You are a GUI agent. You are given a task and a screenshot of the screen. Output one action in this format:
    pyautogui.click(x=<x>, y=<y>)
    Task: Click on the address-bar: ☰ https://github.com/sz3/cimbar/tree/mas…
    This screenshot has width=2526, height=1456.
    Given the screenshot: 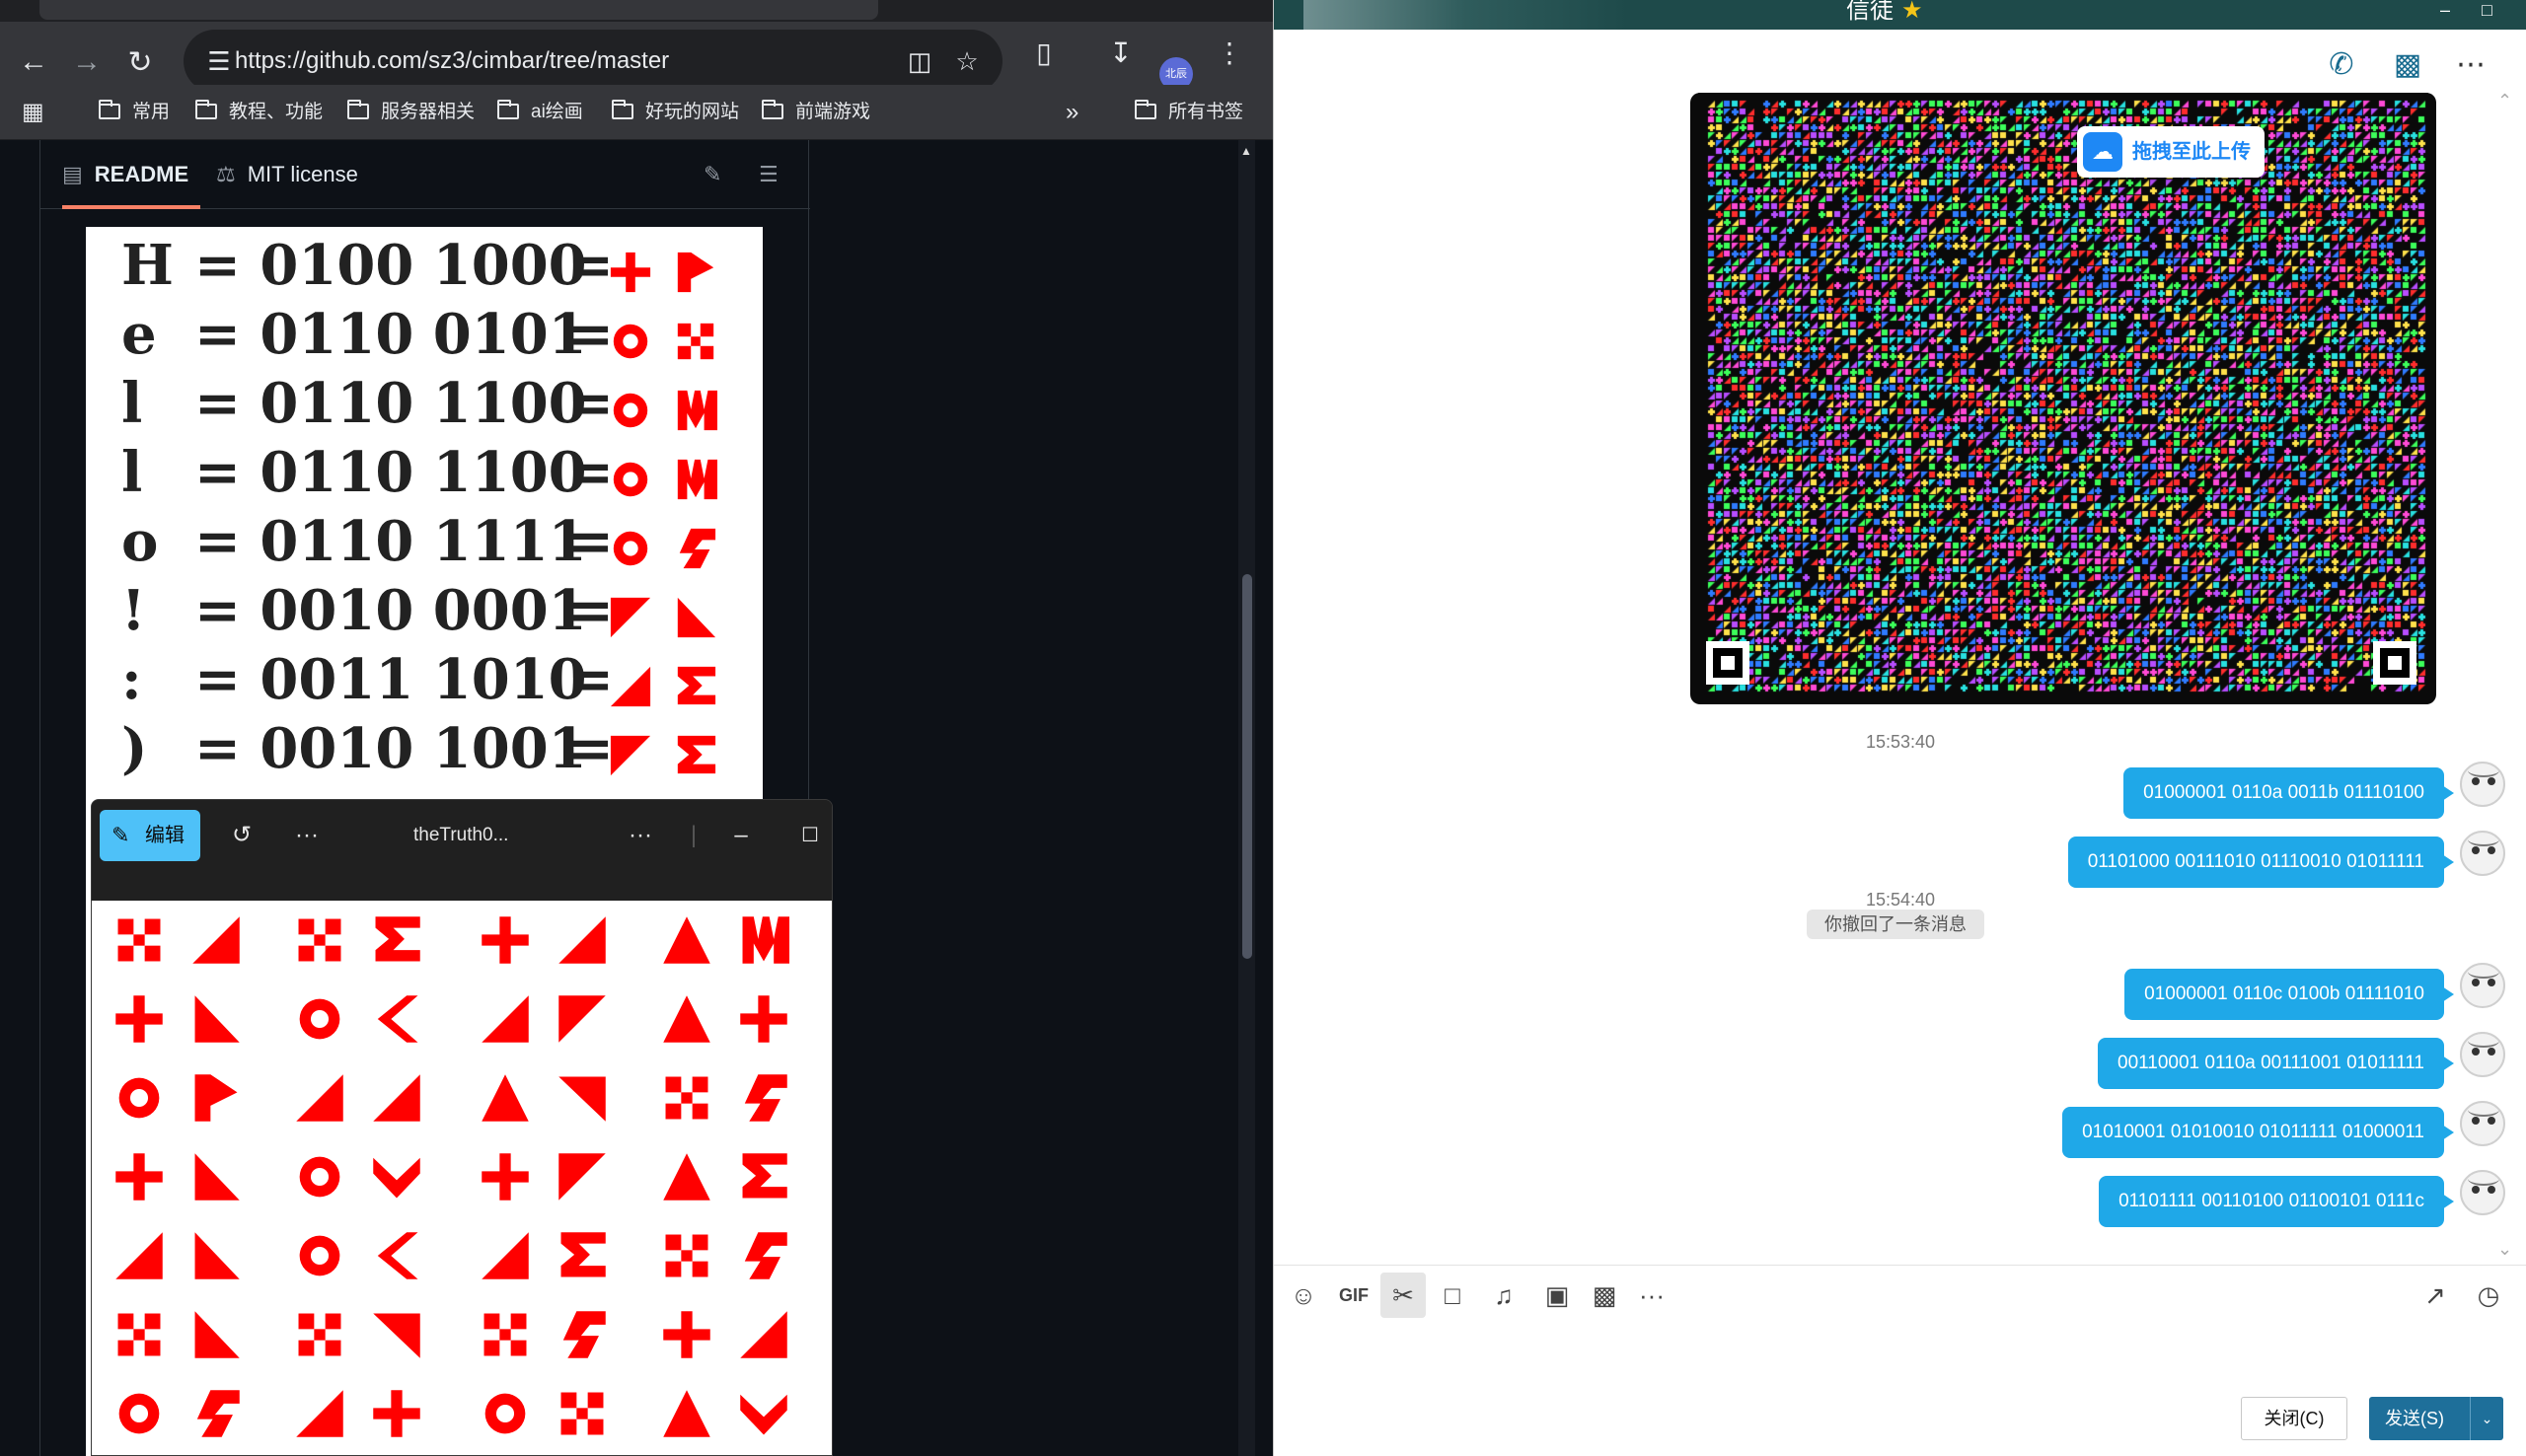 What is the action you would take?
    pyautogui.click(x=593, y=61)
    